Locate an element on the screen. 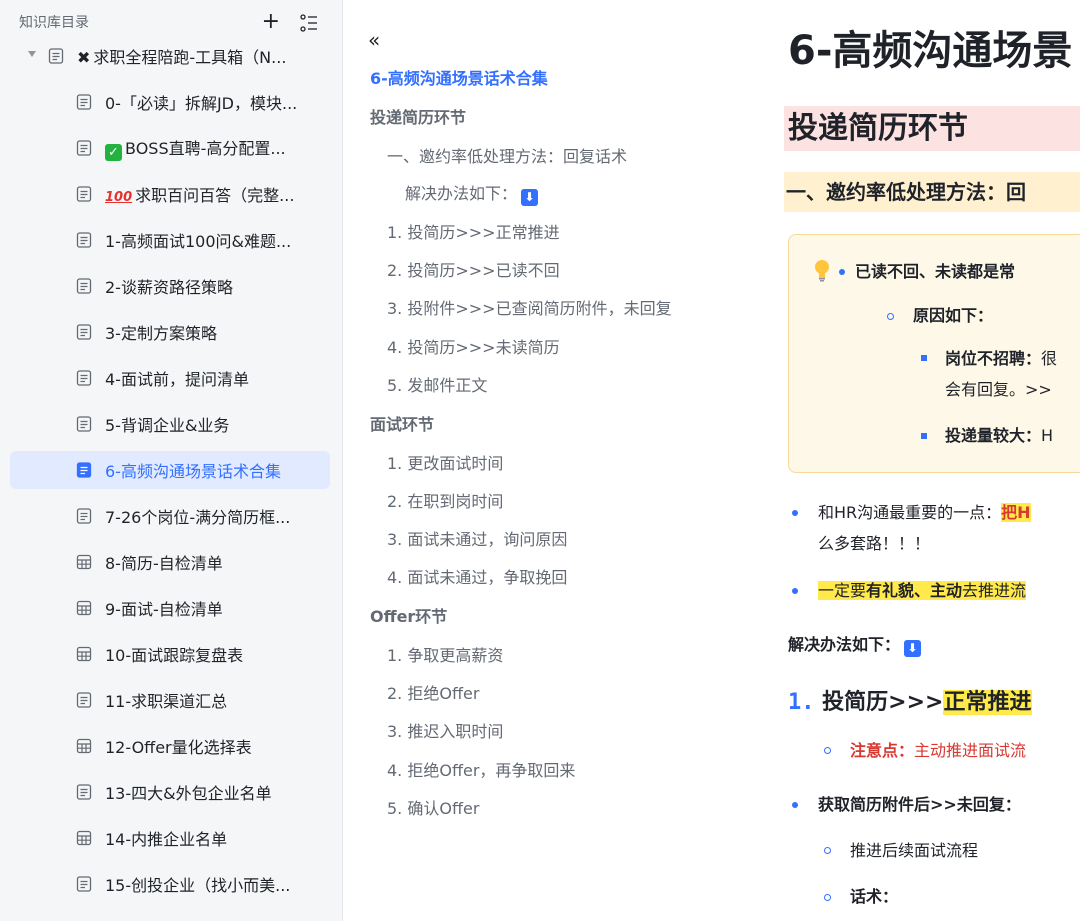 Image resolution: width=1080 pixels, height=921 pixels. sidebar-item: 10-面试跟踪复盘表 is located at coordinates (170, 654).